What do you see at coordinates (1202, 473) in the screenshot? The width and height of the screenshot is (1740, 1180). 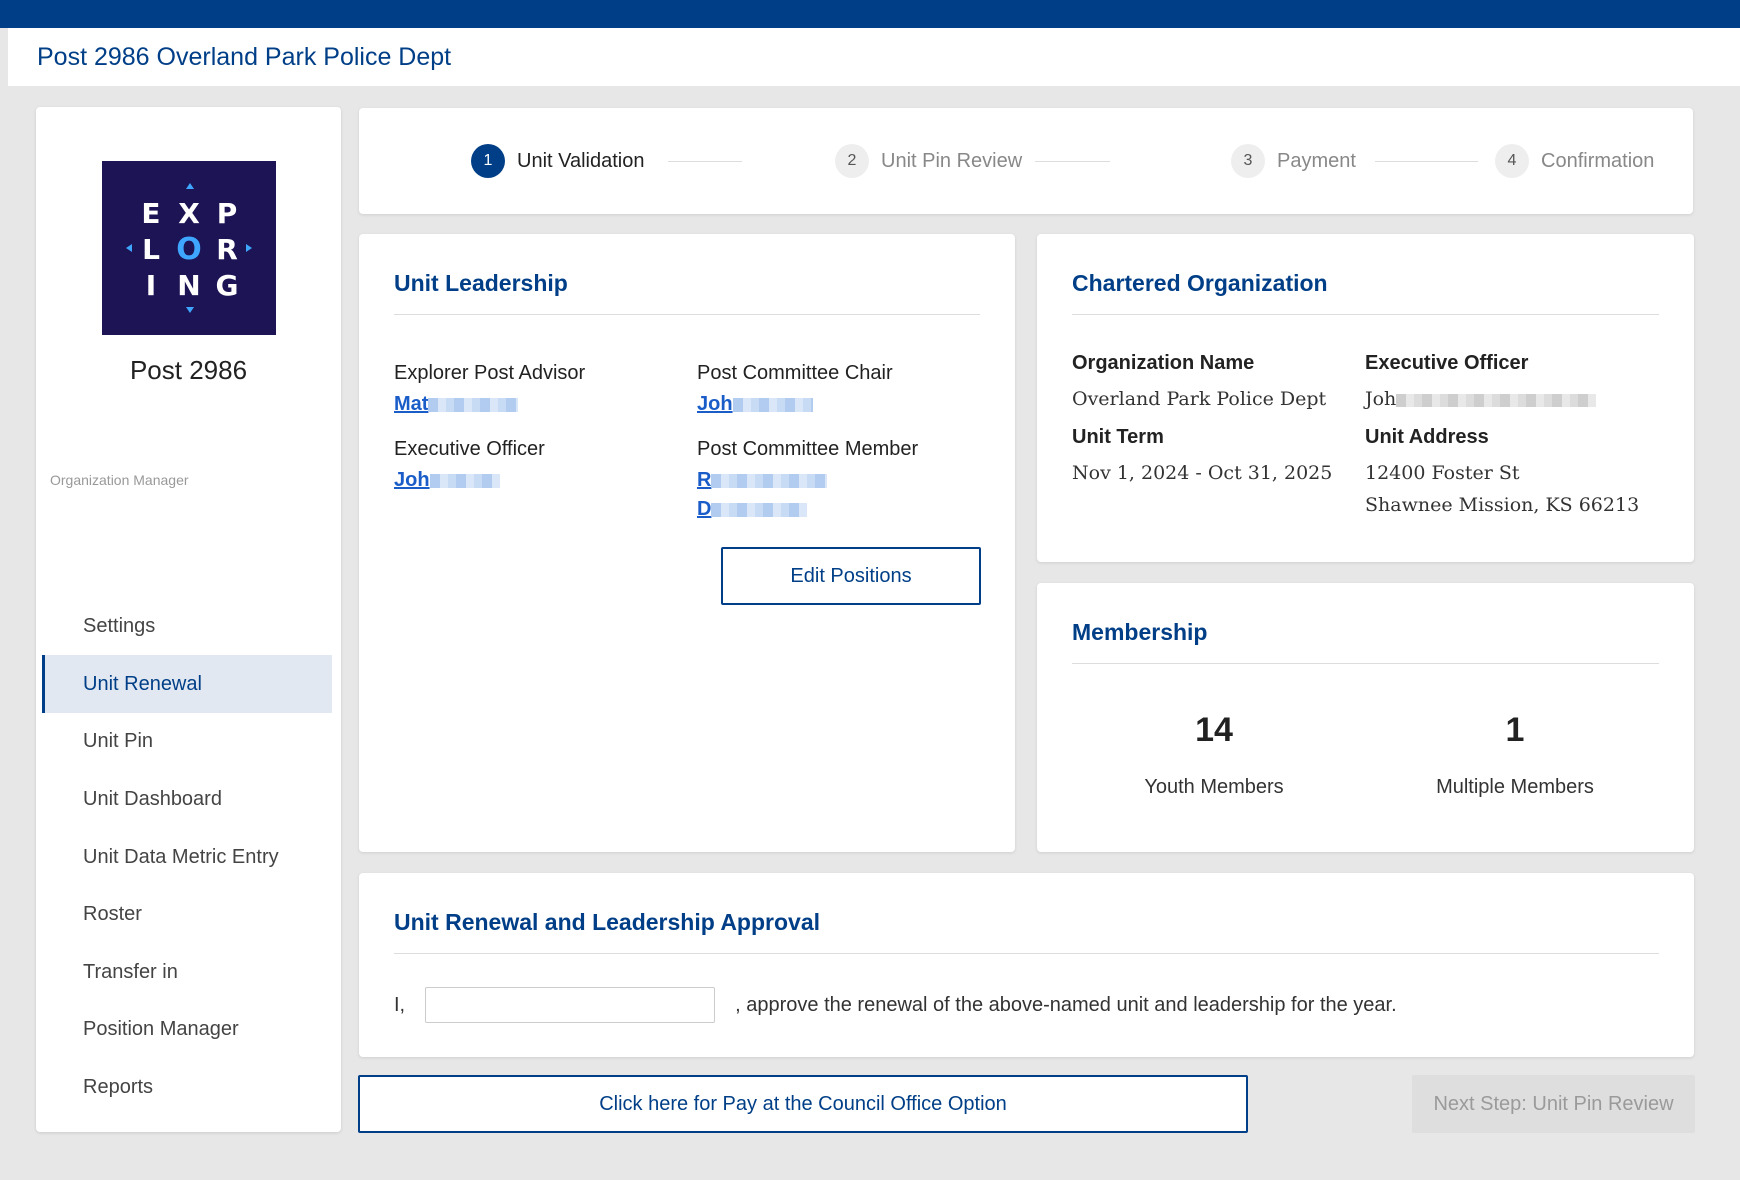 I see `unit-term-value: Nov 1, 2024 - Oct 31, 2025` at bounding box center [1202, 473].